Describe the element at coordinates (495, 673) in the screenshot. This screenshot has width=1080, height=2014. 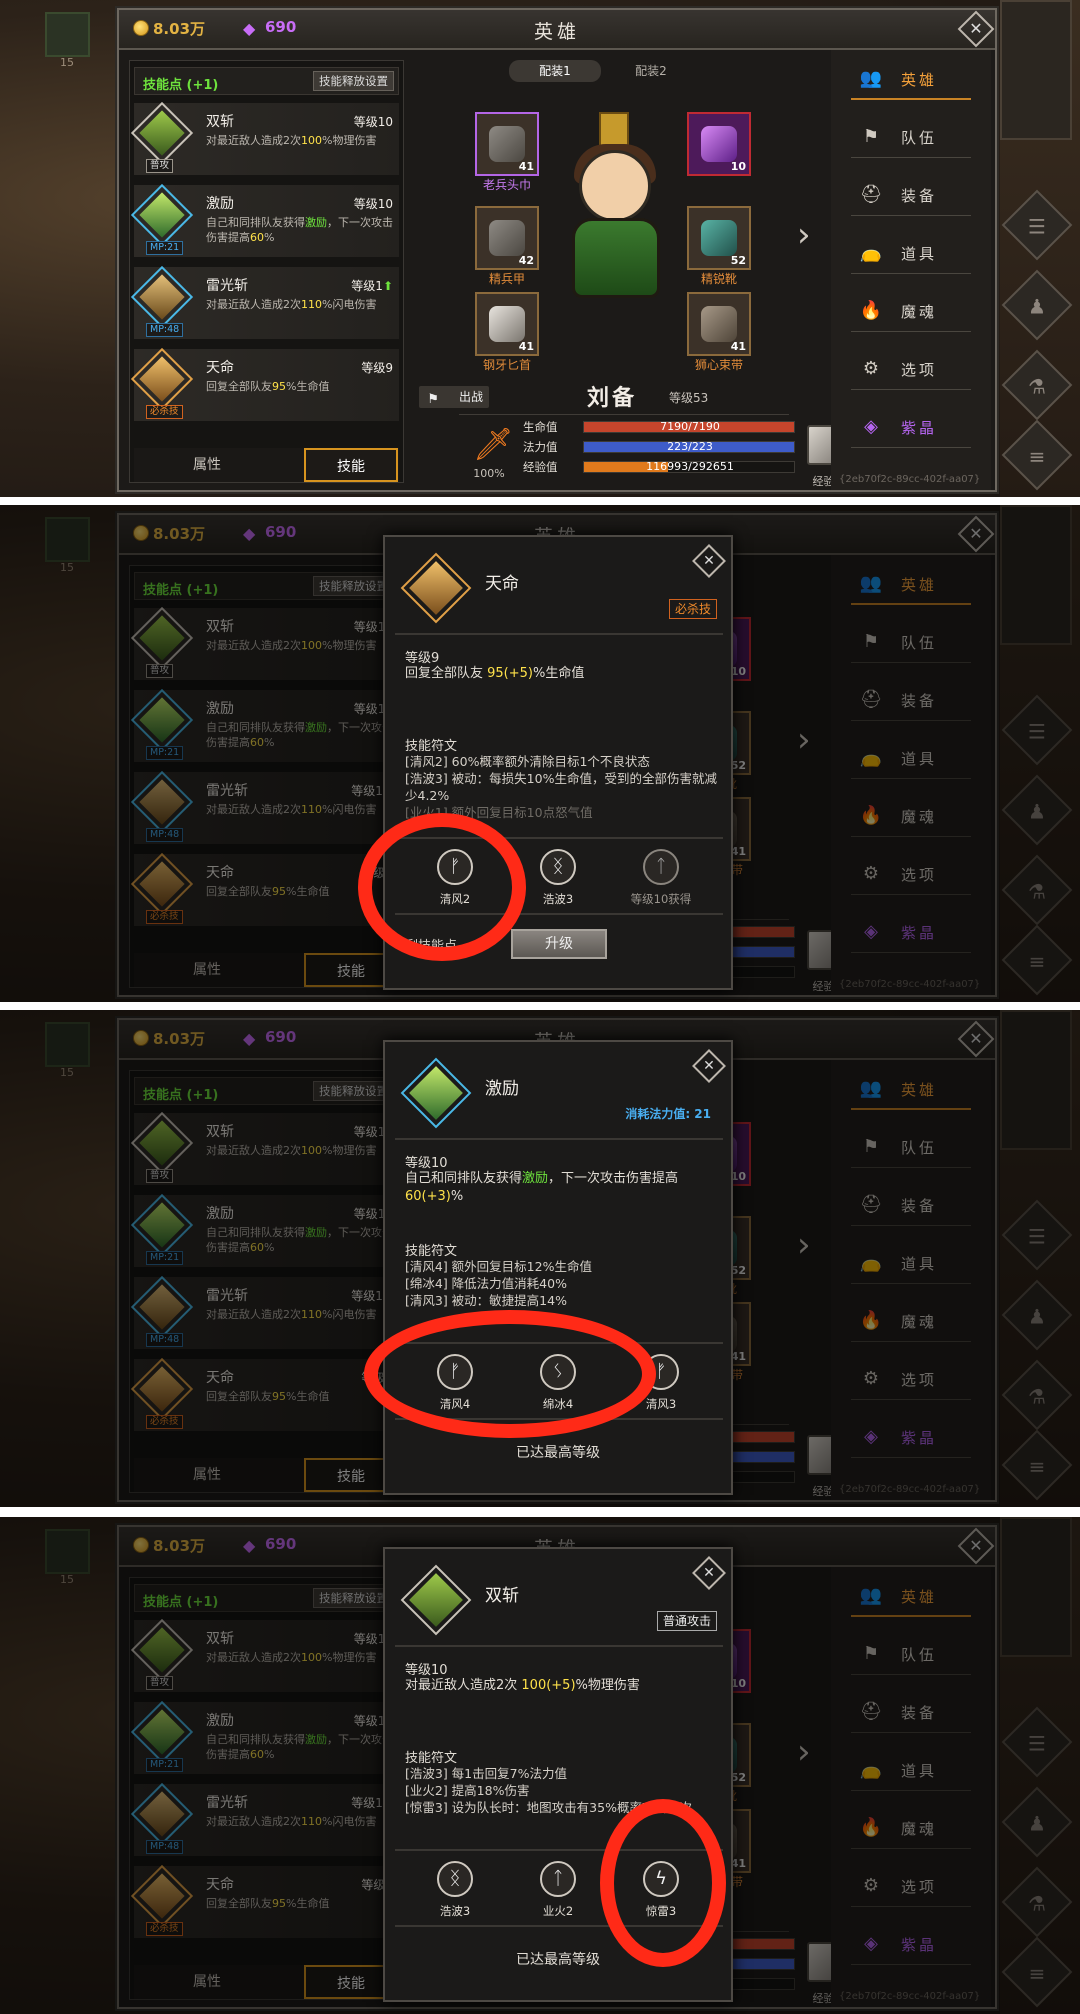
I see `dialog-skill-description: 回复全部队友 95(+5)%生命值` at that location.